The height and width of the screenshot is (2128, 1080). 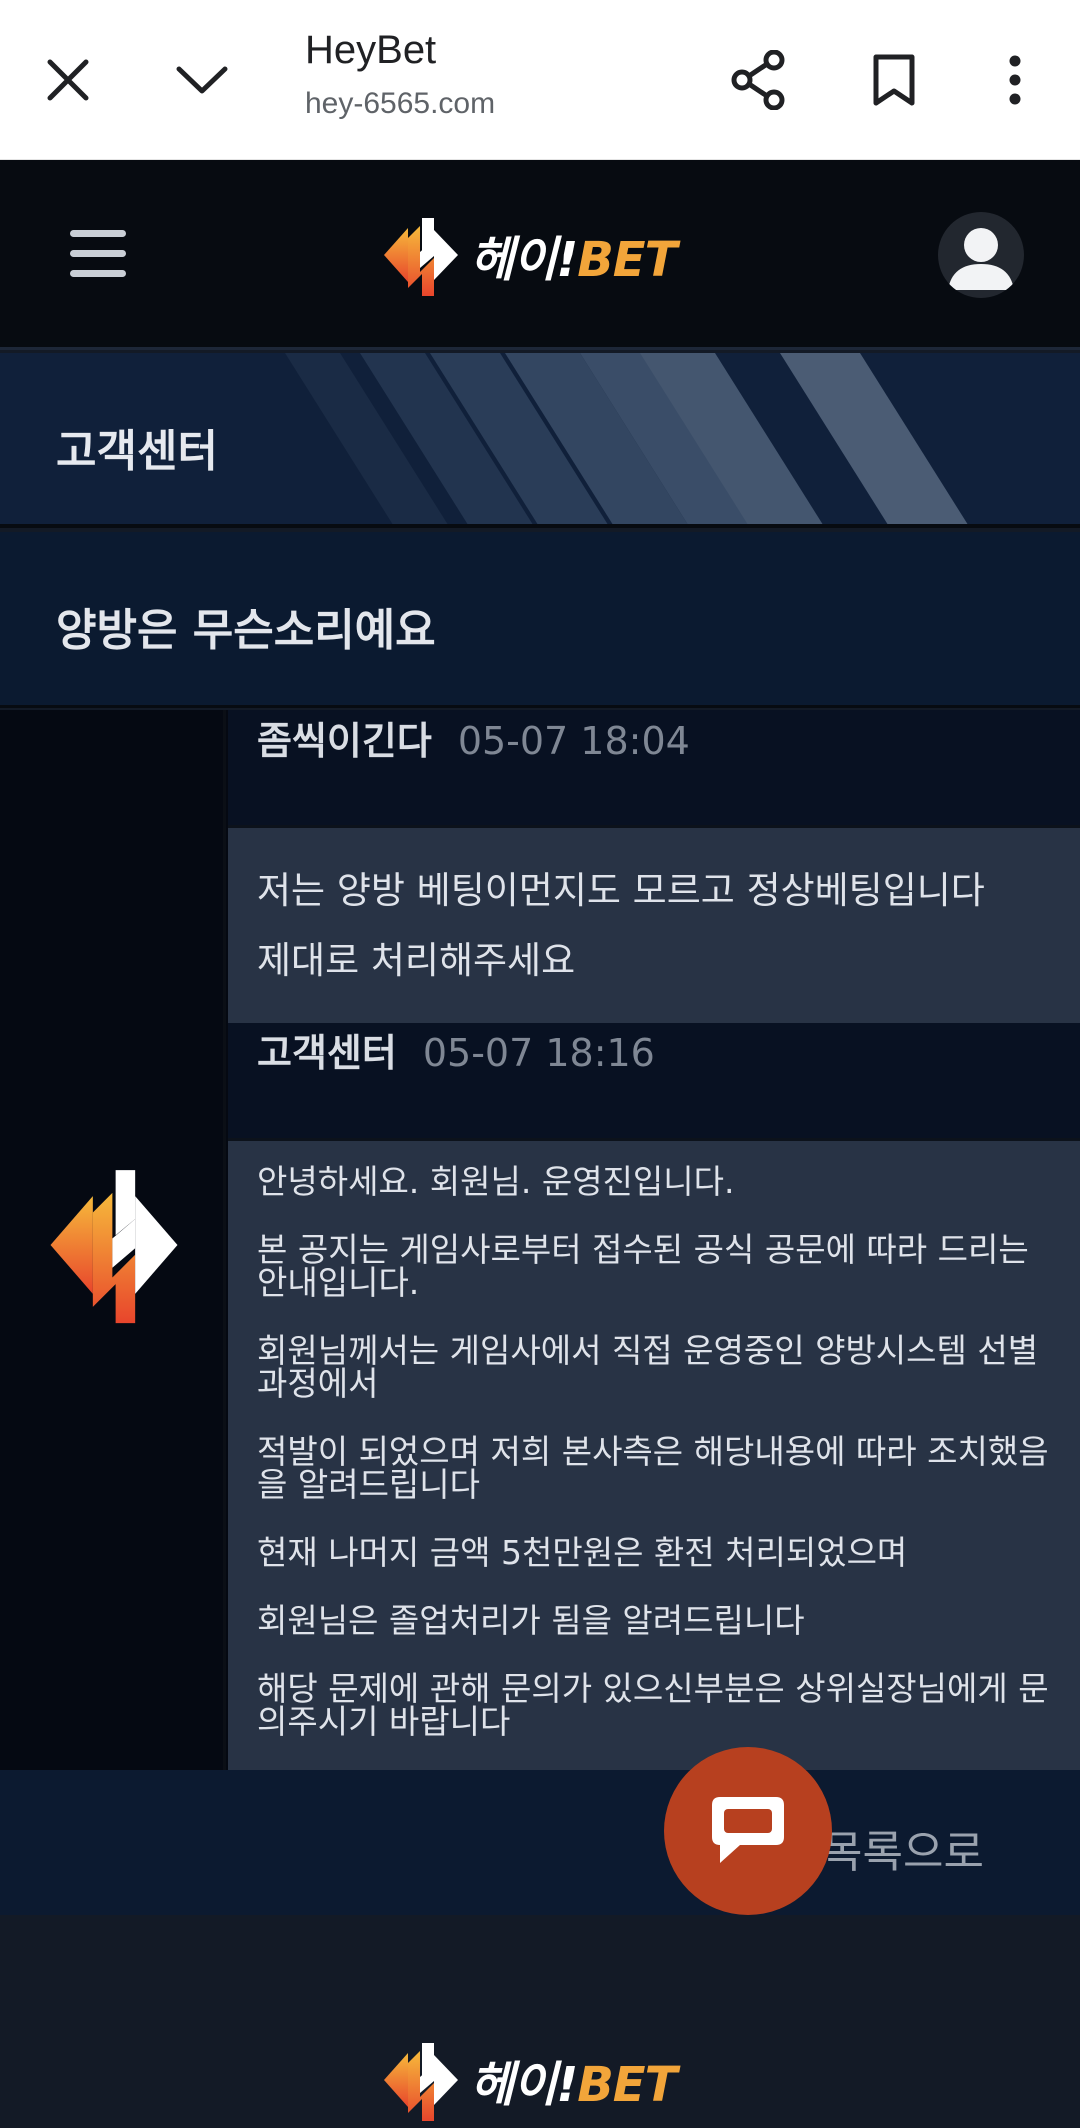 I want to click on site-logo: 헤이!BET, so click(x=527, y=255).